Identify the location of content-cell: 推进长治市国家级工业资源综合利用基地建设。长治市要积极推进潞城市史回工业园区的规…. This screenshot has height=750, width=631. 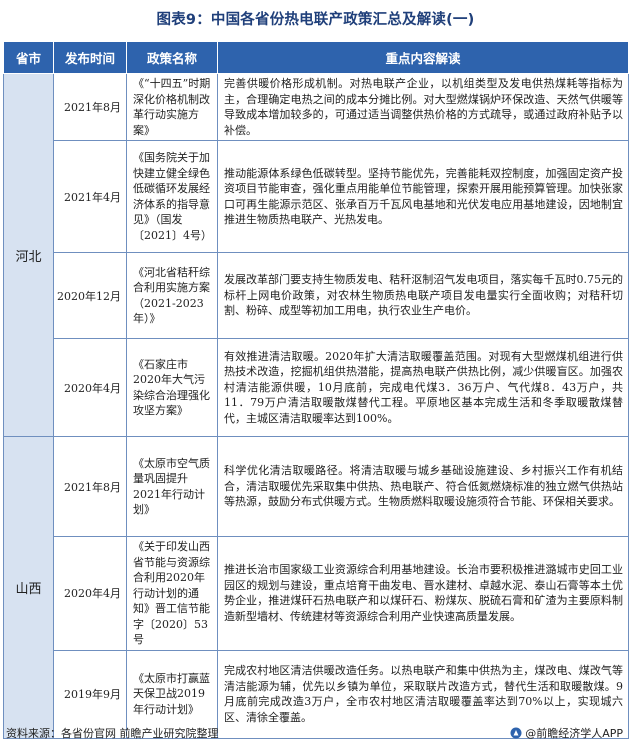
(423, 593).